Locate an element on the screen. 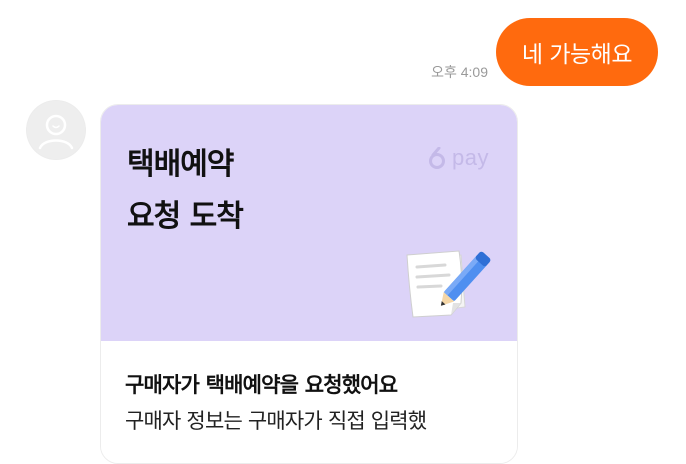 This screenshot has width=686, height=464. card-title-line1: 택배예약 is located at coordinates (180, 164).